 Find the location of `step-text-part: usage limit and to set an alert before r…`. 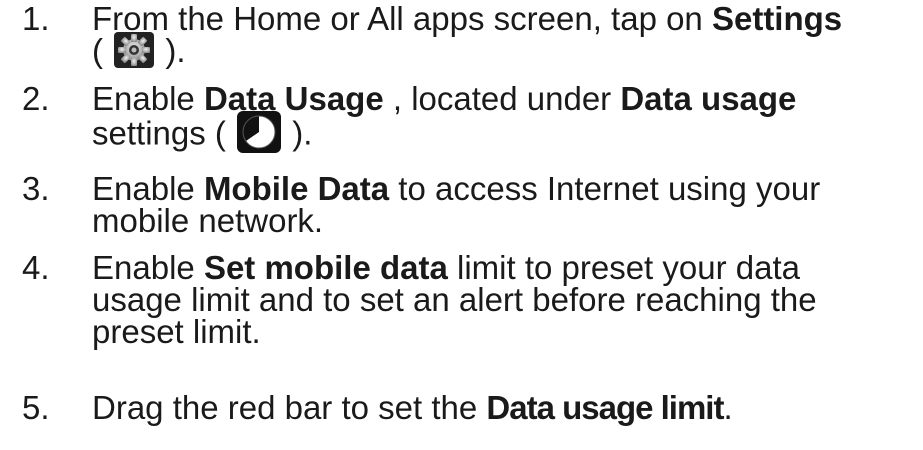

step-text-part: usage limit and to set an alert before r… is located at coordinates (454, 299).